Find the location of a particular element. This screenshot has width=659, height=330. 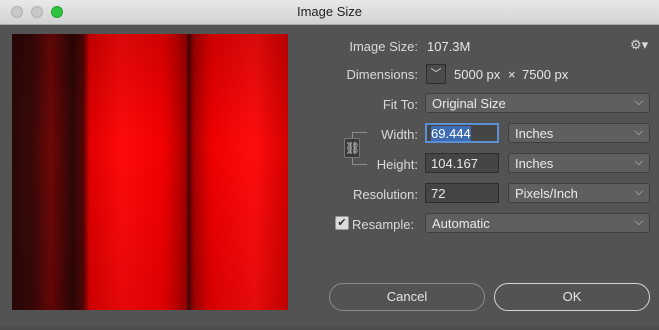

title-bar: Image Size is located at coordinates (329, 12).